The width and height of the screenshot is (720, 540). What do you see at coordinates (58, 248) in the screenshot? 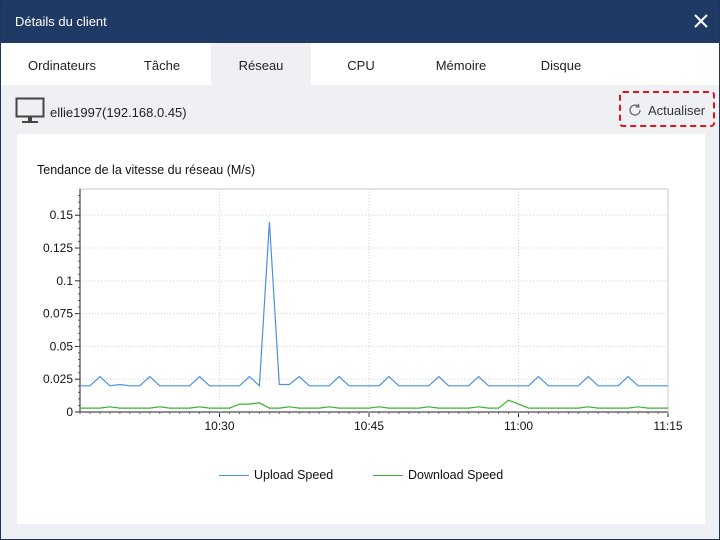
I see `y-tick-label: 0.125` at bounding box center [58, 248].